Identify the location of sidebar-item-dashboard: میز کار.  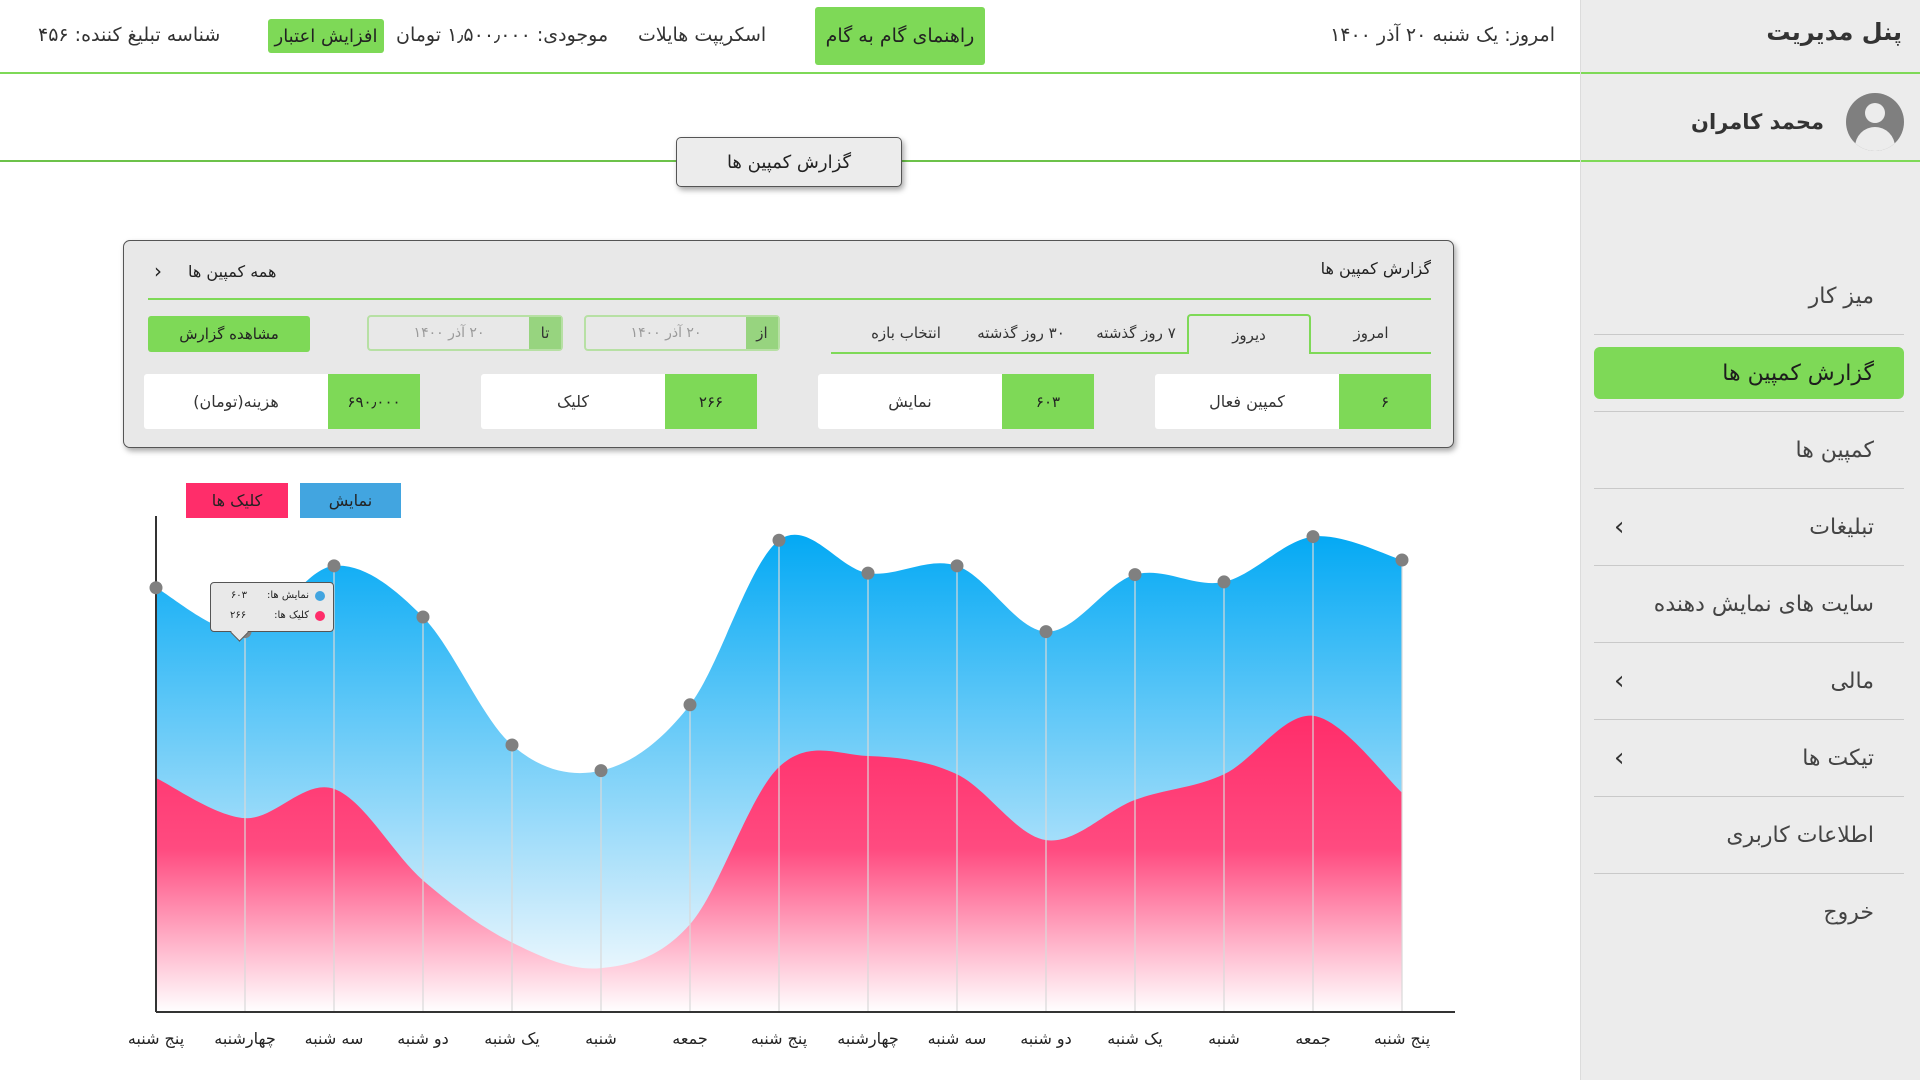
(1749, 296).